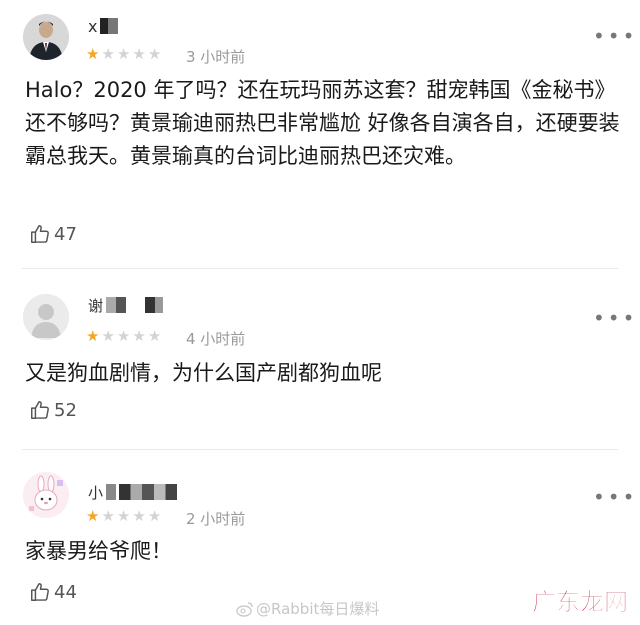 The height and width of the screenshot is (625, 640). What do you see at coordinates (203, 373) in the screenshot?
I see `comment-text: 又是狗血剧情，为什么国产剧都狗血呢` at bounding box center [203, 373].